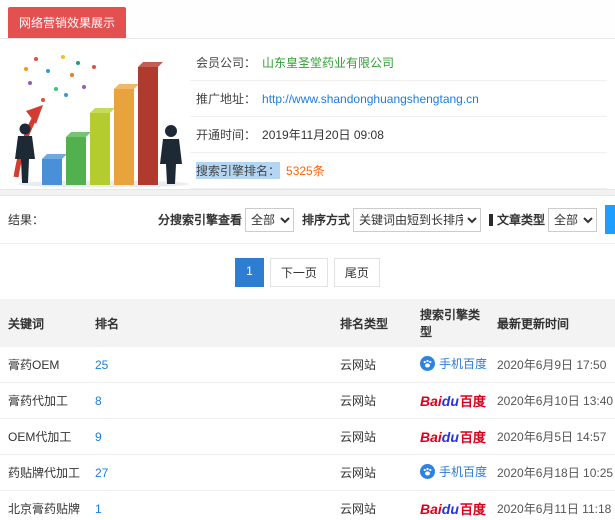 Image resolution: width=615 pixels, height=520 pixels. Describe the element at coordinates (226, 63) in the screenshot. I see `info-label: 会员公司：` at that location.